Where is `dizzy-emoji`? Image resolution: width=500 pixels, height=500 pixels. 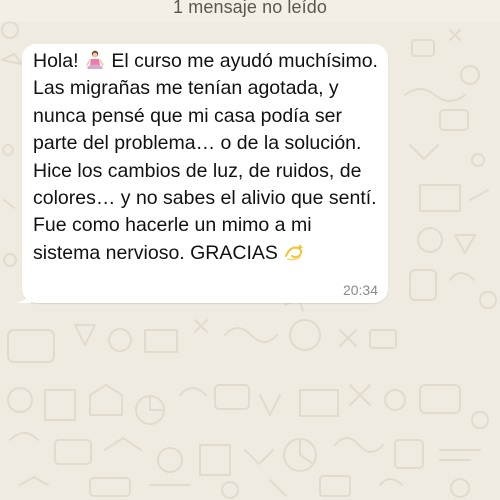
dizzy-emoji is located at coordinates (294, 252).